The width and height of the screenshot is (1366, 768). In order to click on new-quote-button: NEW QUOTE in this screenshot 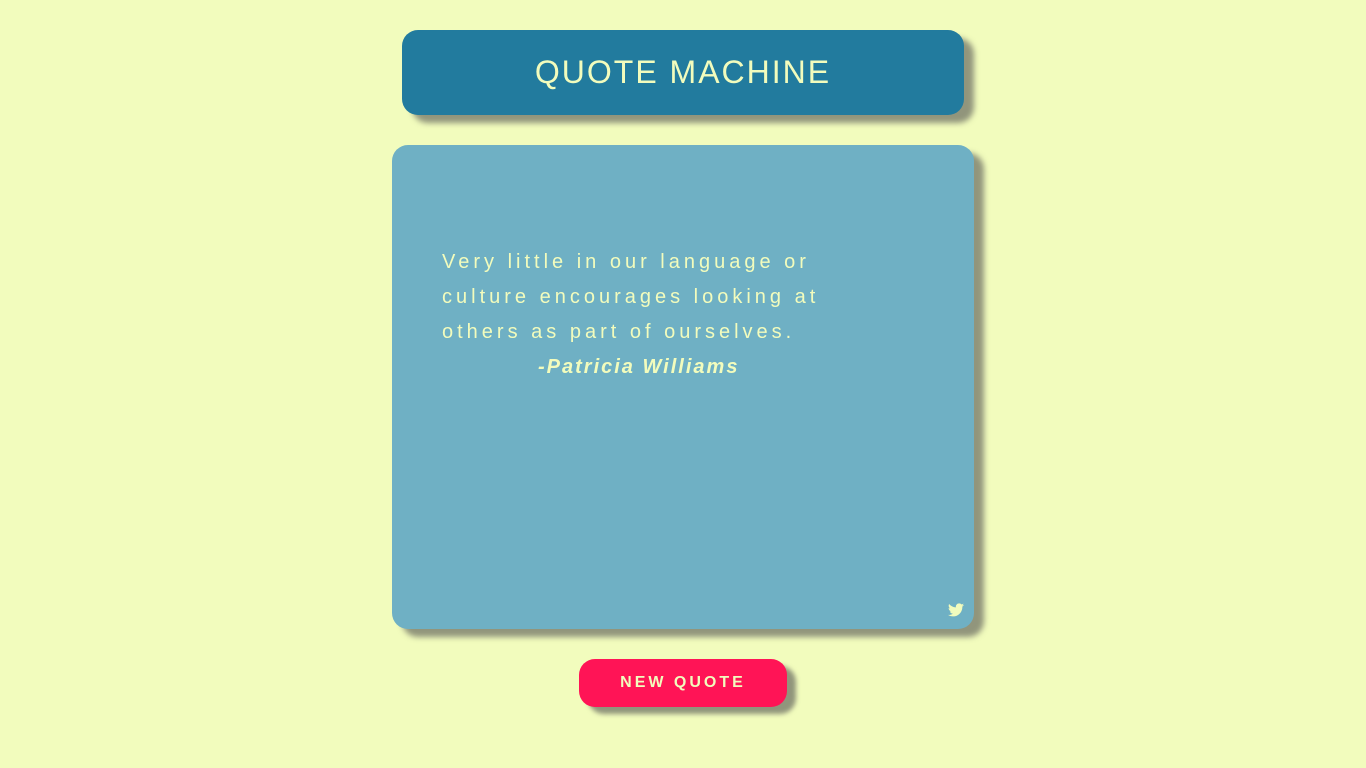, I will do `click(683, 683)`.